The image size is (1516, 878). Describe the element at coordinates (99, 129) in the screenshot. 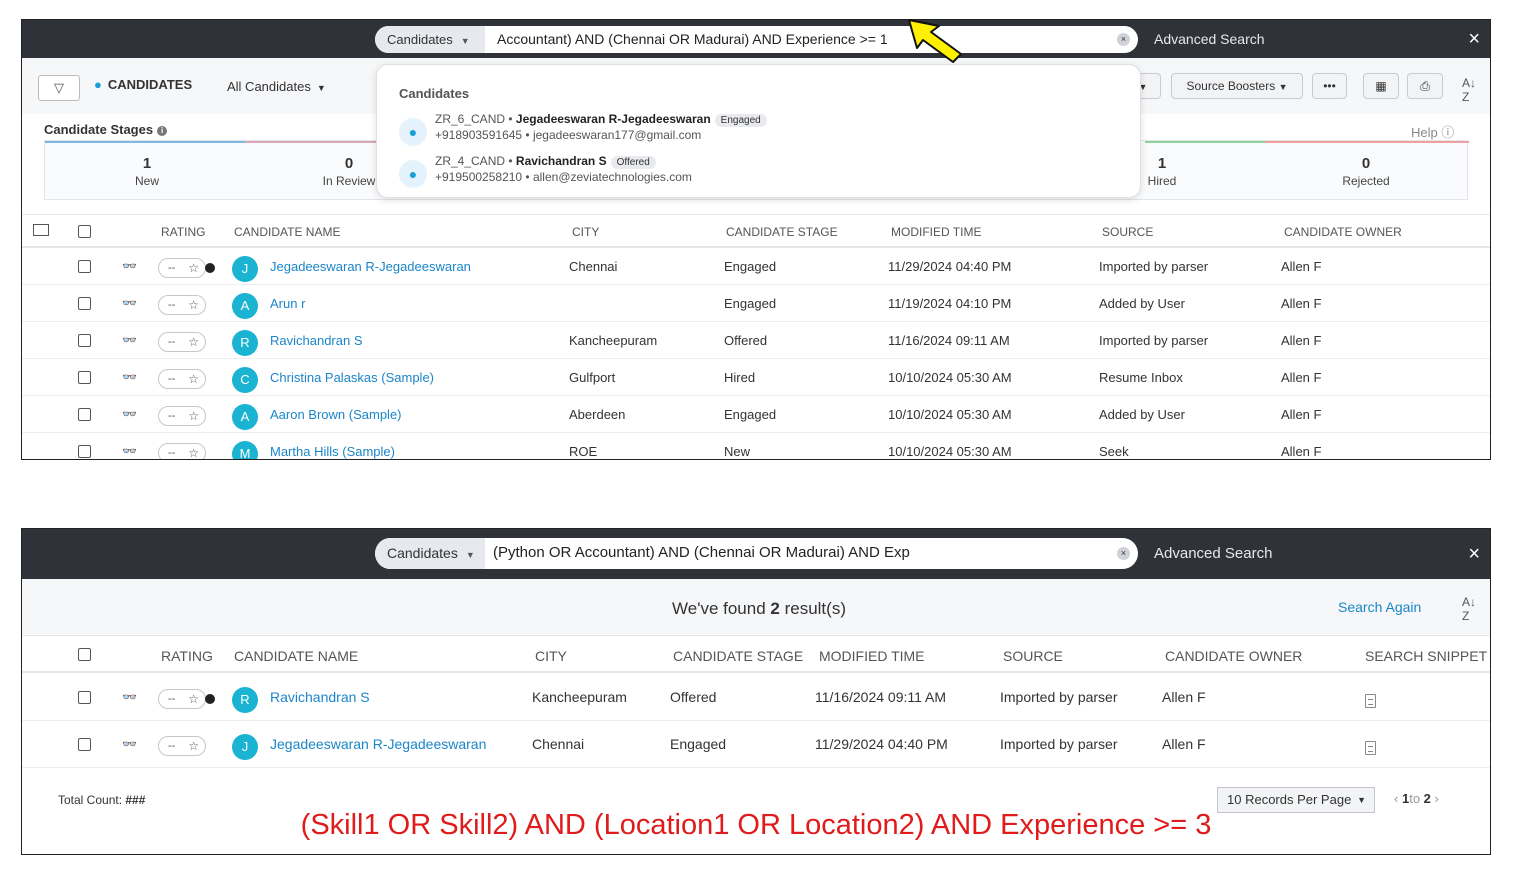

I see `candidate-stages-title: Candidate Stages` at that location.